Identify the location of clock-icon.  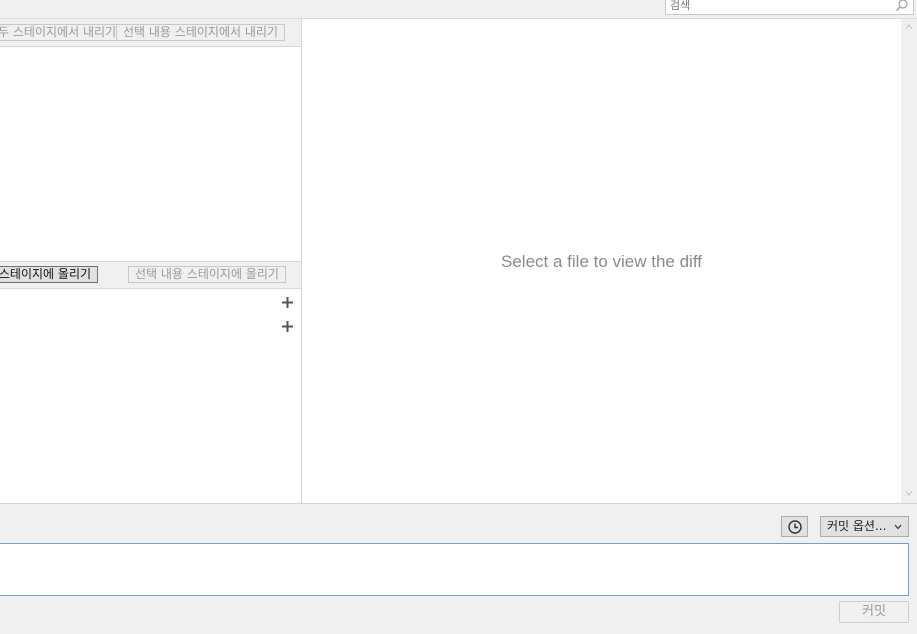
(795, 527).